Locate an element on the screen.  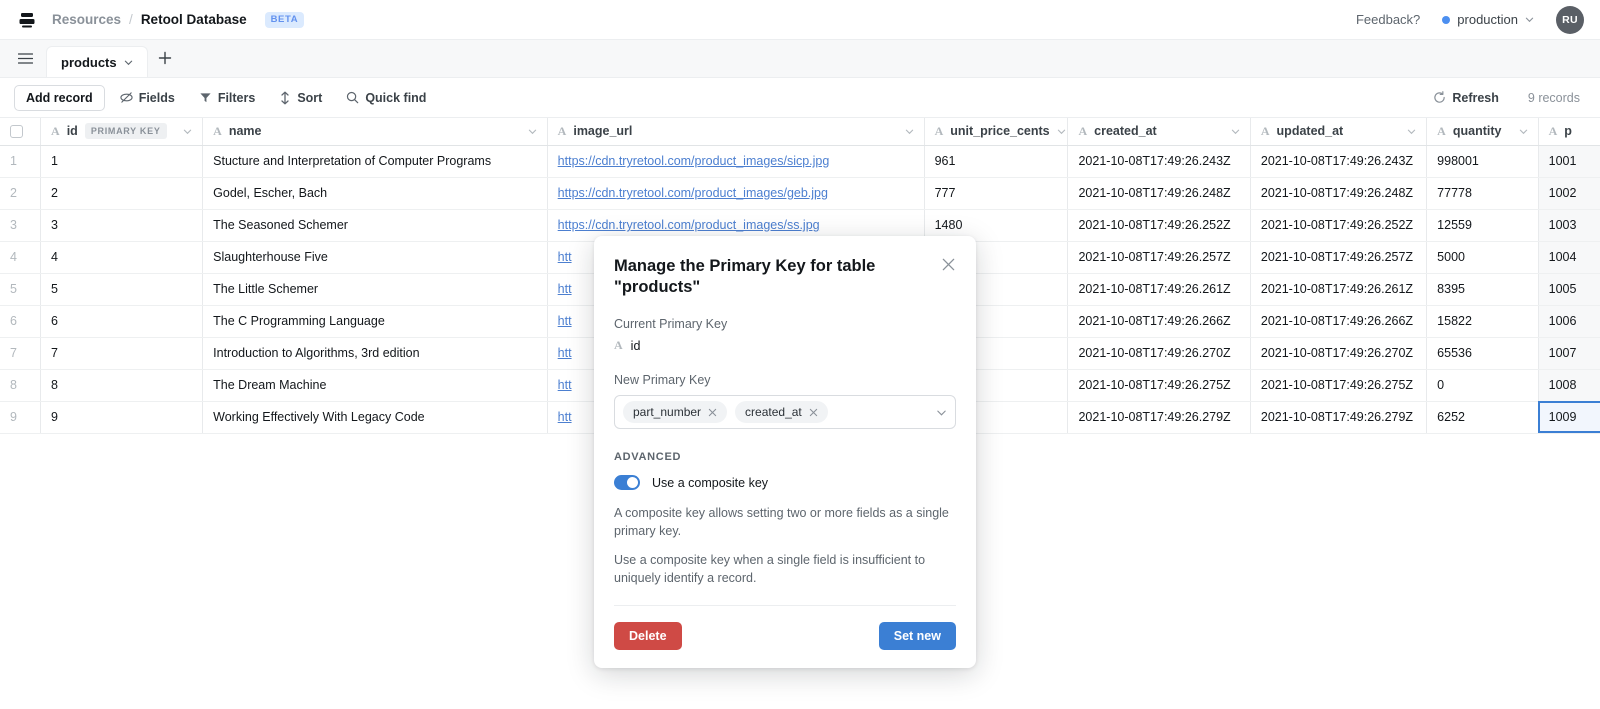
cell-part-number: 1001 is located at coordinates (1569, 161).